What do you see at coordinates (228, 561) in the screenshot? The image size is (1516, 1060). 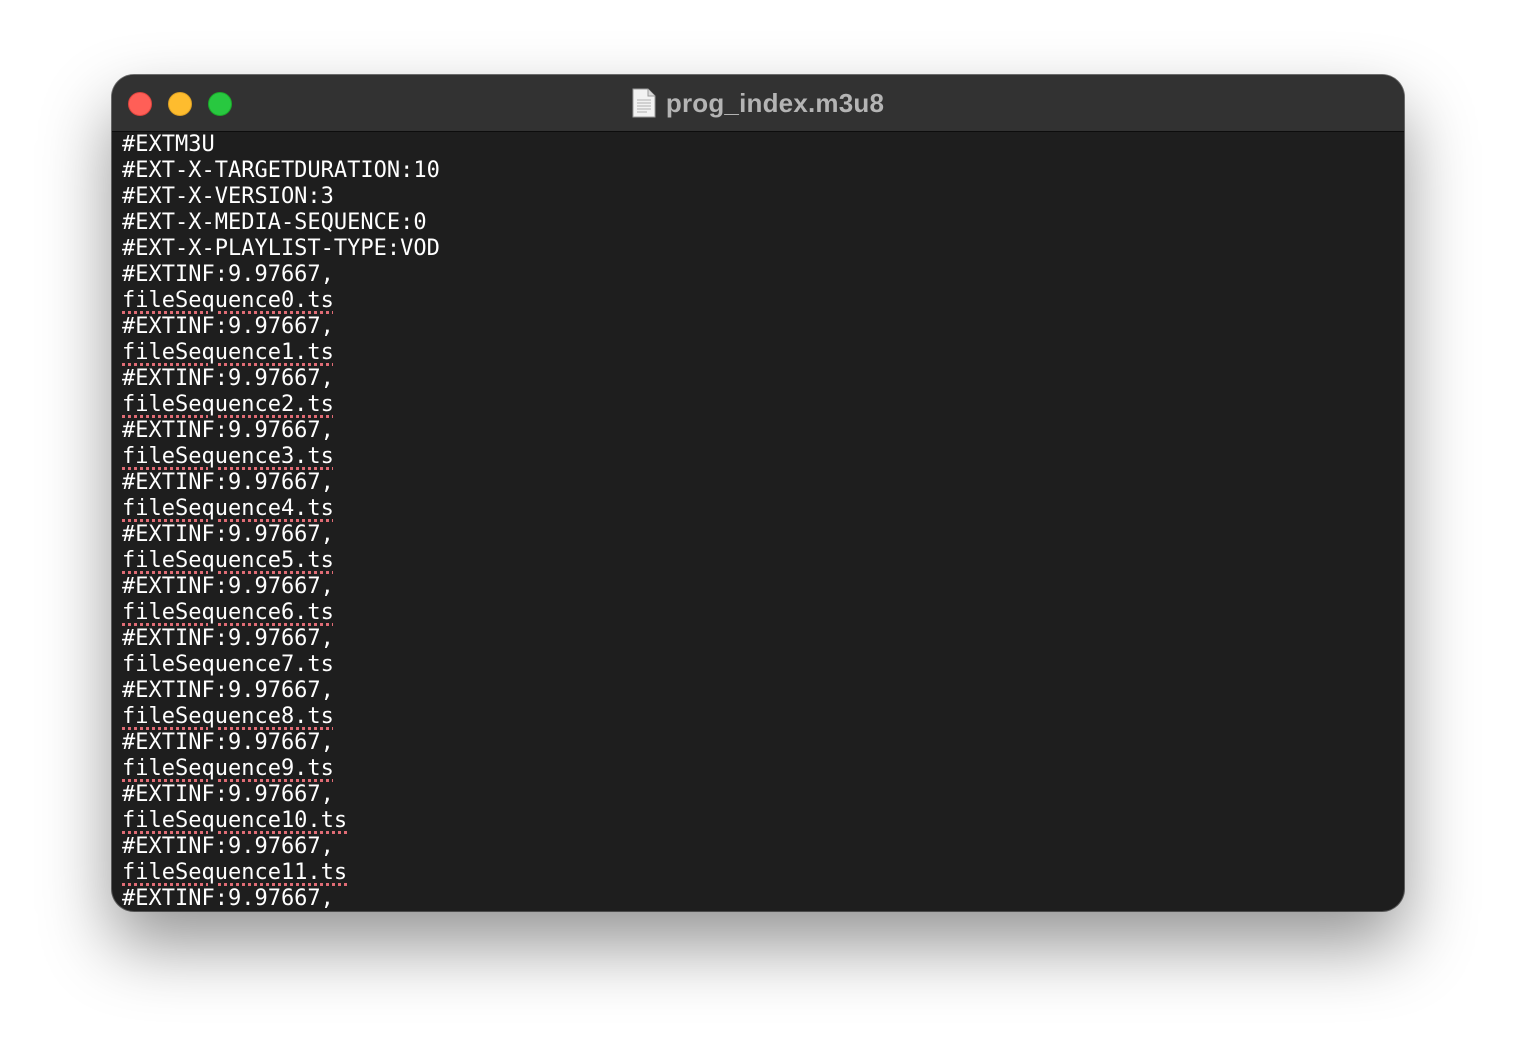 I see `text-line-misspelled: fileSequence5.ts` at bounding box center [228, 561].